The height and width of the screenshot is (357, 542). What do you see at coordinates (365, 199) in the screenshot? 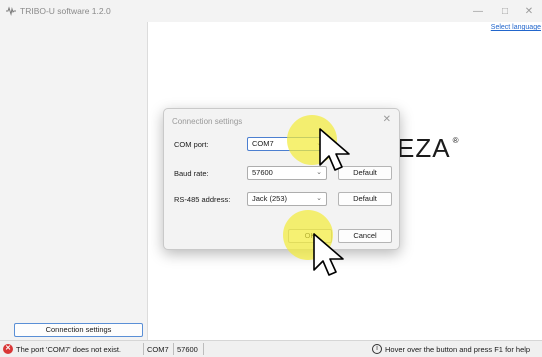
I see `rs485-default-button: Default` at bounding box center [365, 199].